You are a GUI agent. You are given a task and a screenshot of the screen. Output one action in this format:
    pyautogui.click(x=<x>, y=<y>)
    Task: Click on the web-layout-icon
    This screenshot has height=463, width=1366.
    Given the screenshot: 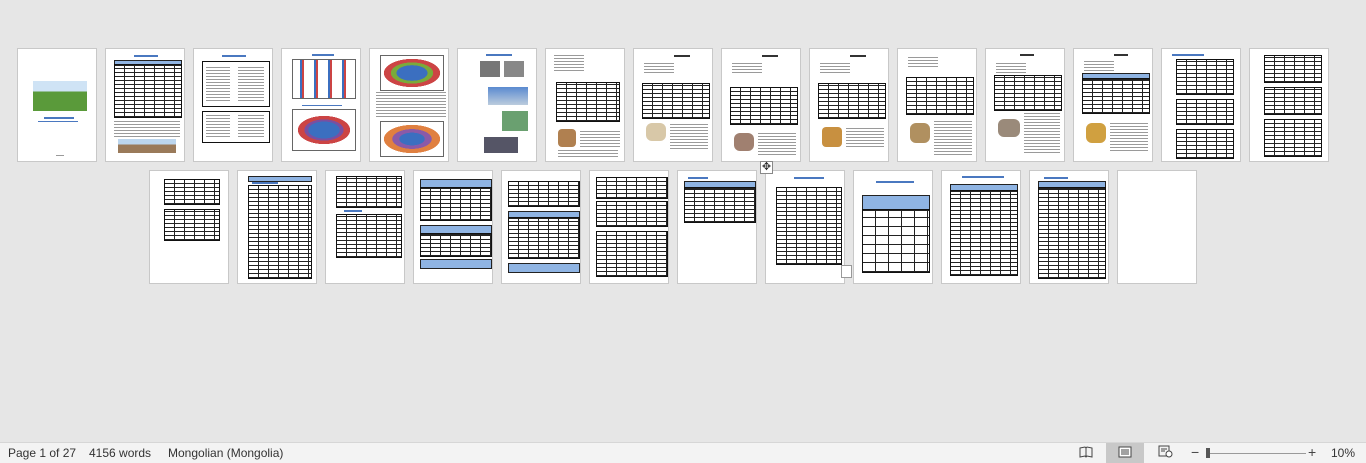 What is the action you would take?
    pyautogui.click(x=1165, y=453)
    